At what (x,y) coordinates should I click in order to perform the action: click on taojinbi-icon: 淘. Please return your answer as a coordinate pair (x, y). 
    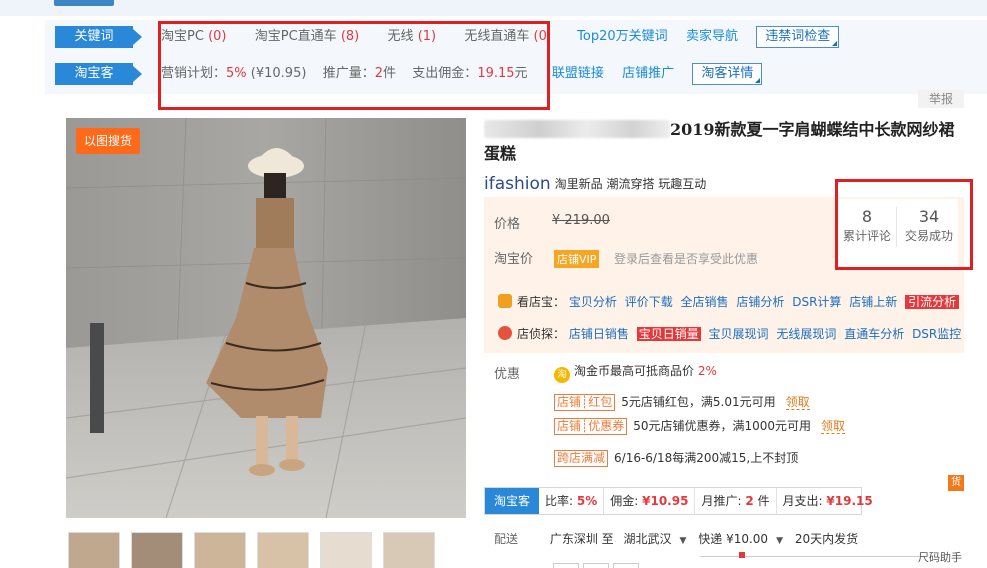
    Looking at the image, I should click on (562, 375).